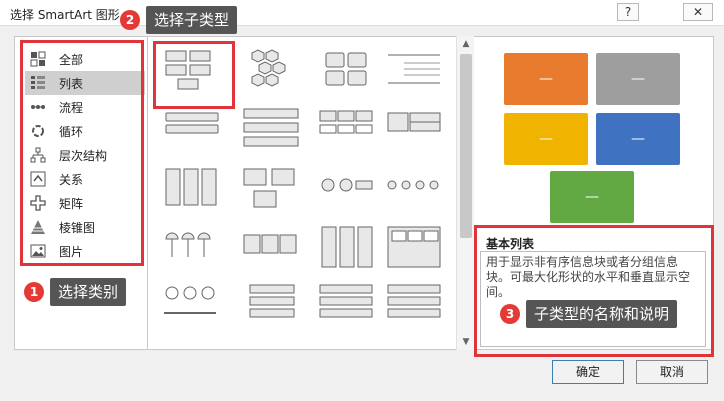 The width and height of the screenshot is (724, 401). What do you see at coordinates (588, 372) in the screenshot?
I see `ok-button: 确定` at bounding box center [588, 372].